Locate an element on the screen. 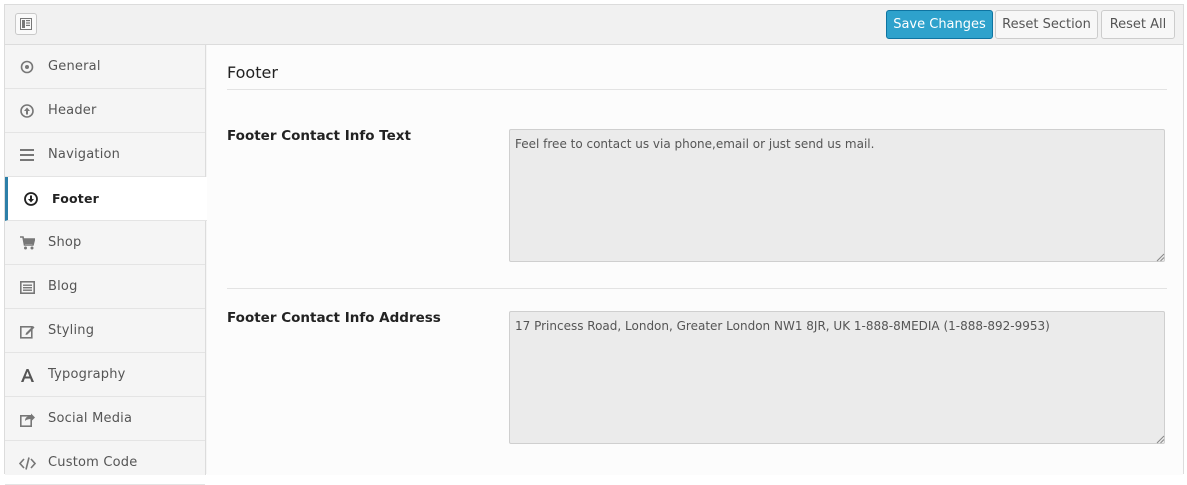 The height and width of the screenshot is (485, 1187). sidebar-item-typography: Typography is located at coordinates (105, 375).